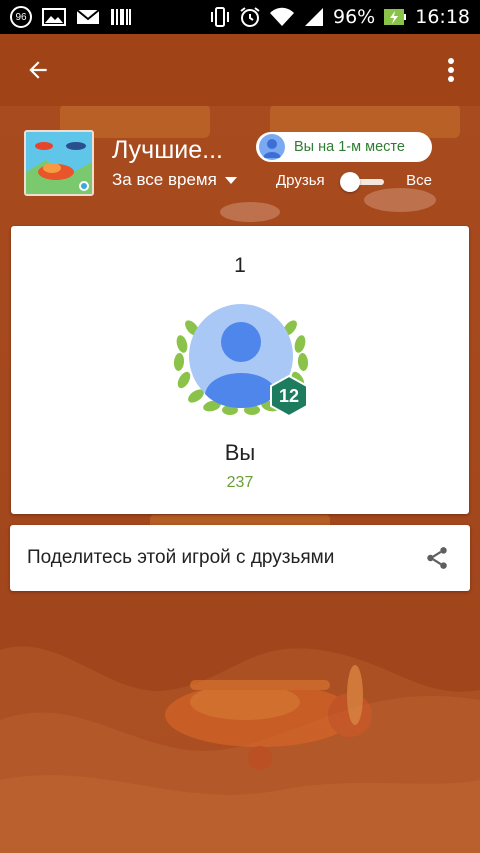 This screenshot has width=480, height=853. What do you see at coordinates (230, 180) in the screenshot?
I see `dropdown-arrow-icon` at bounding box center [230, 180].